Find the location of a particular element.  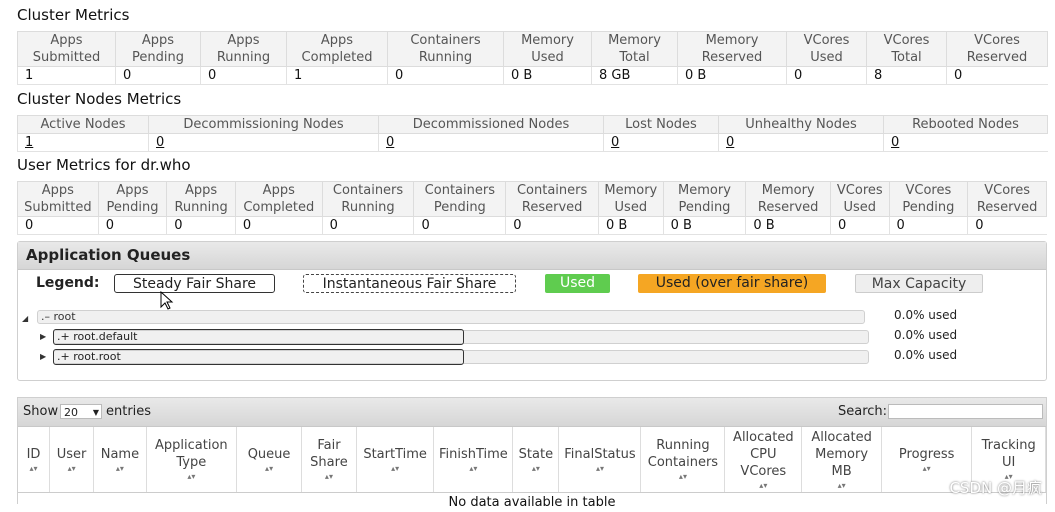

user-metric-header-line: Apps is located at coordinates (57, 190).